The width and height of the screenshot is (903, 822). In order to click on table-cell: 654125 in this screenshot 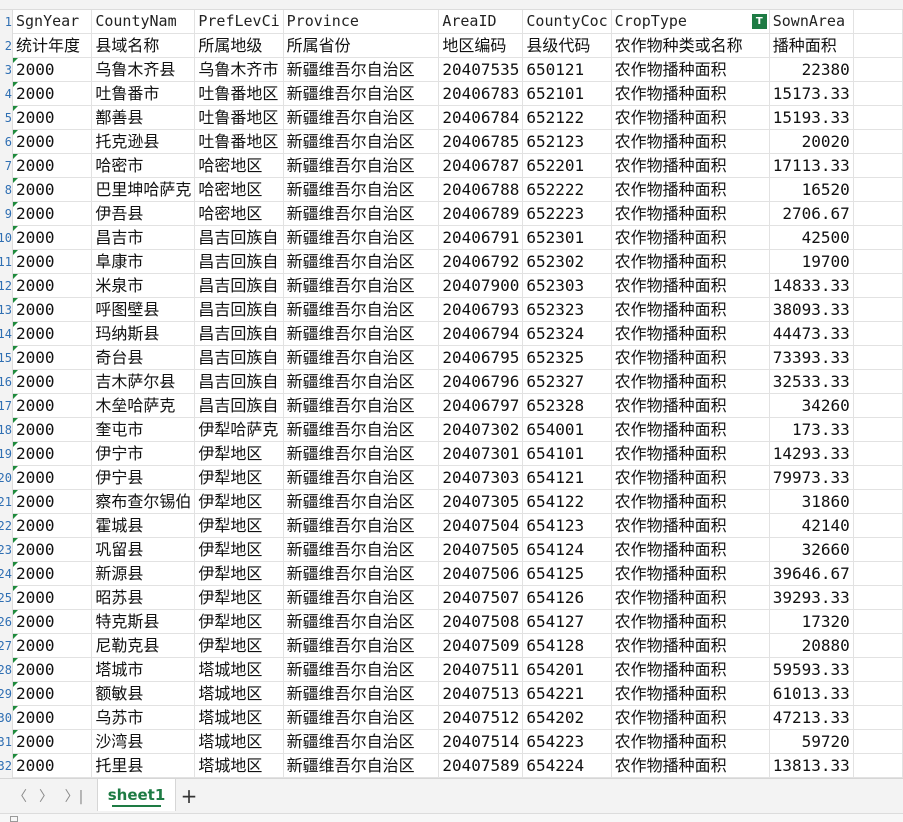, I will do `click(567, 573)`.